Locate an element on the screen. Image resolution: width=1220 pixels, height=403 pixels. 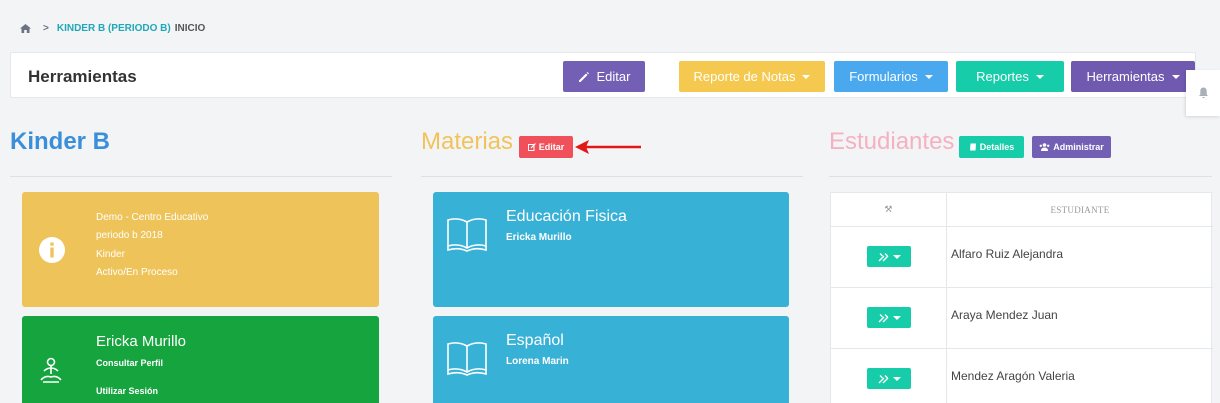
tools-dropdown: Herramientas is located at coordinates (1133, 76).